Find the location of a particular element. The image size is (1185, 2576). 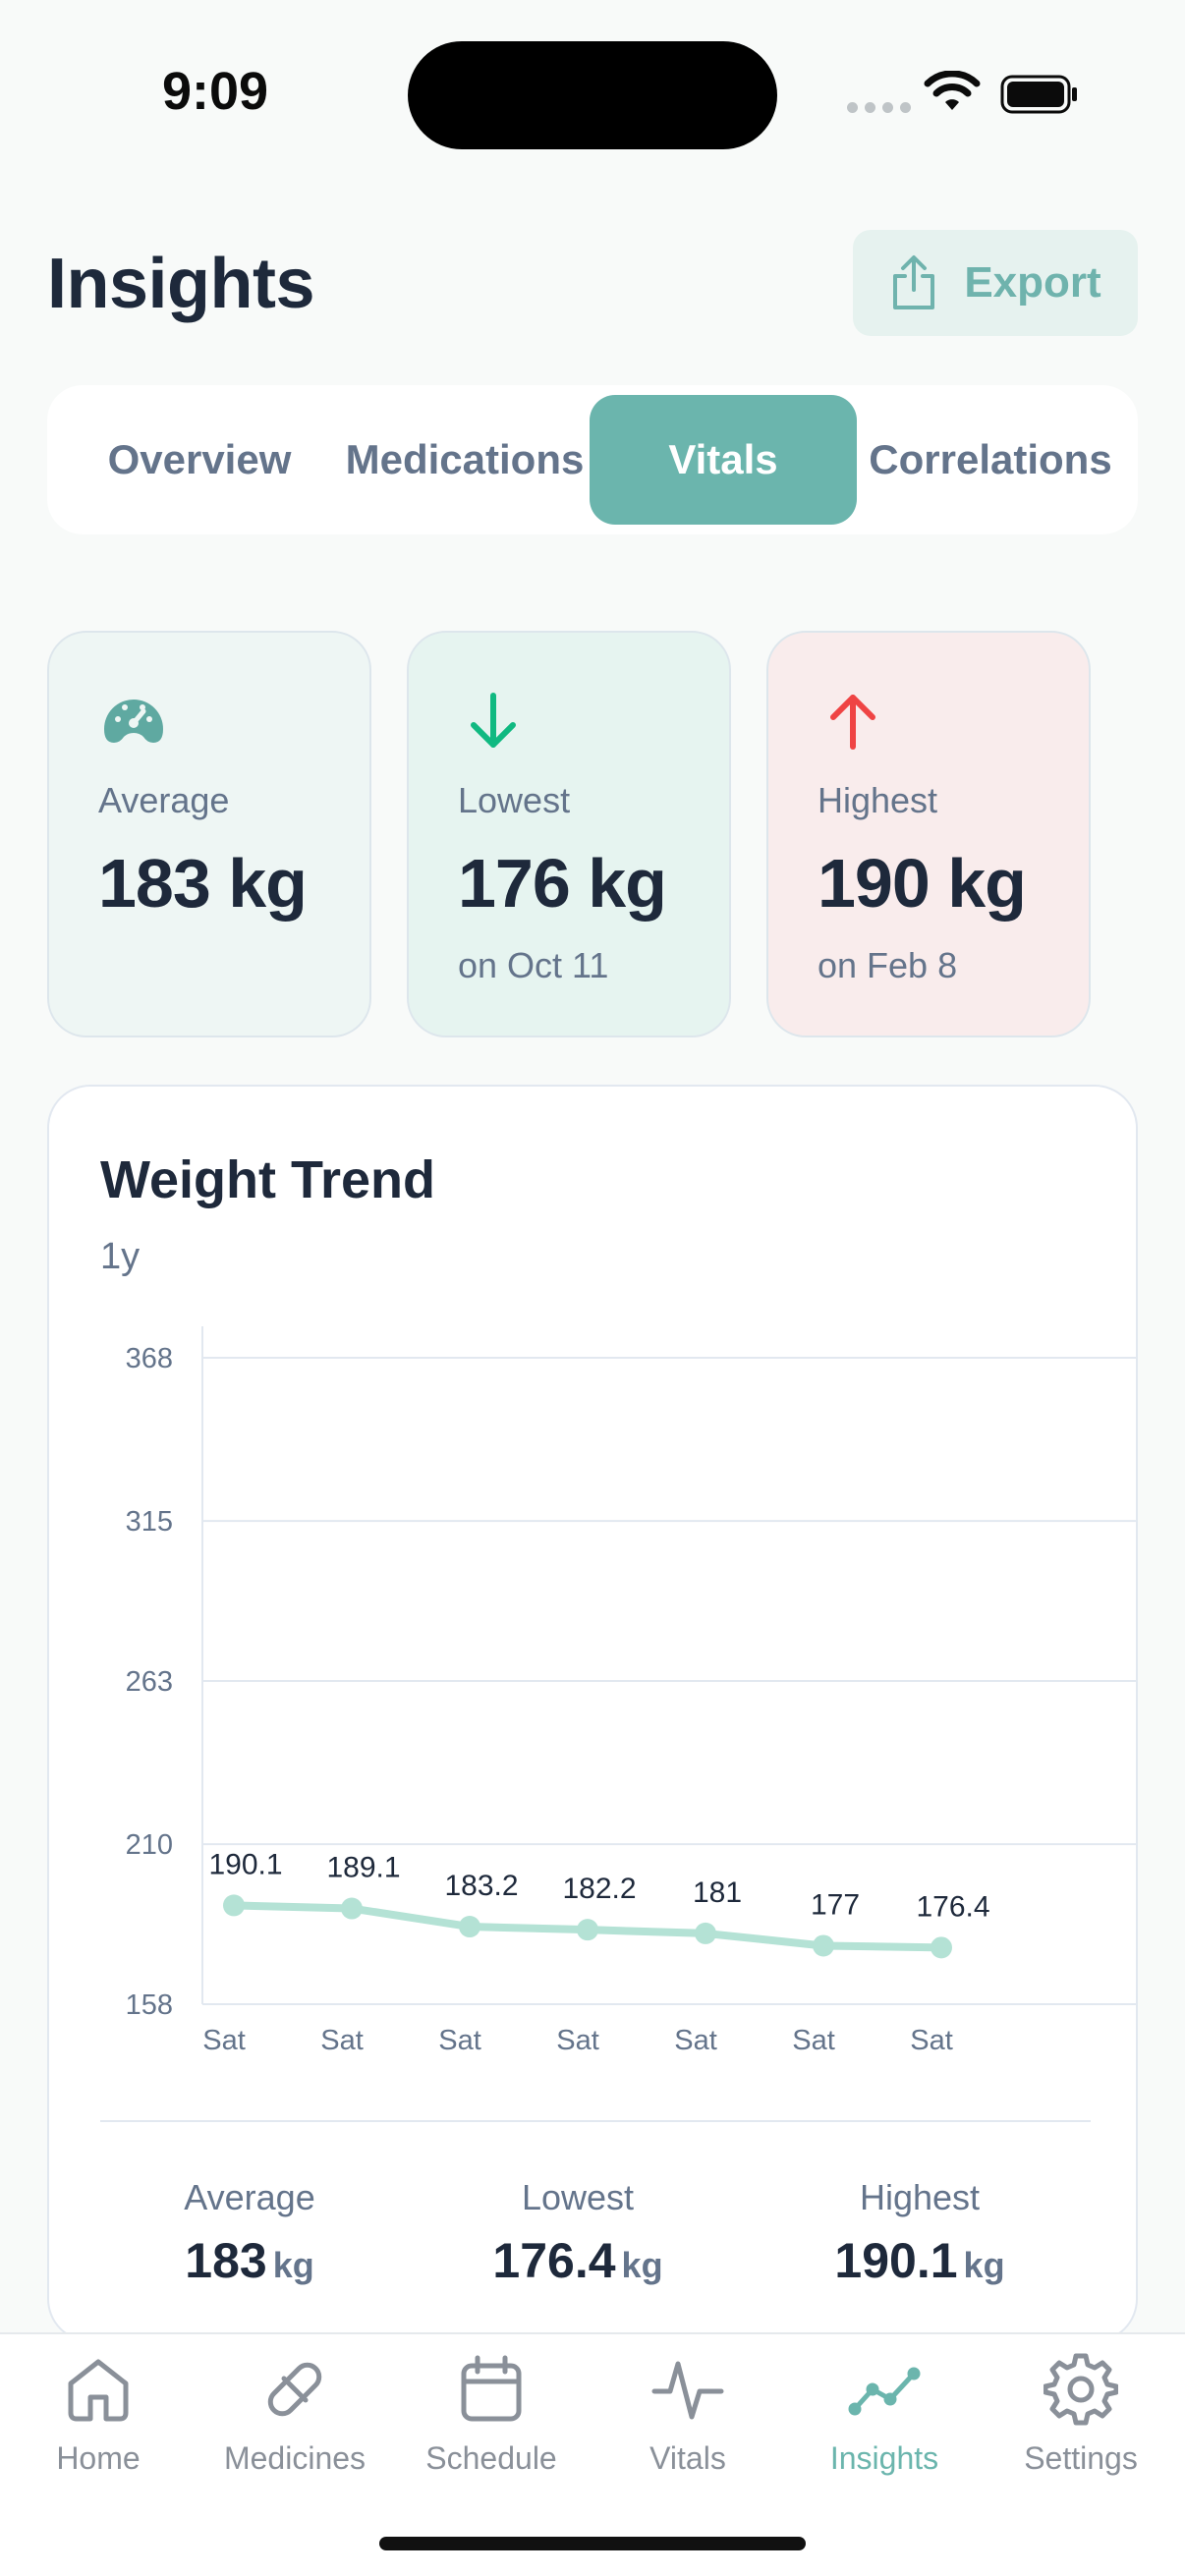

data-label: 181 is located at coordinates (718, 1892).